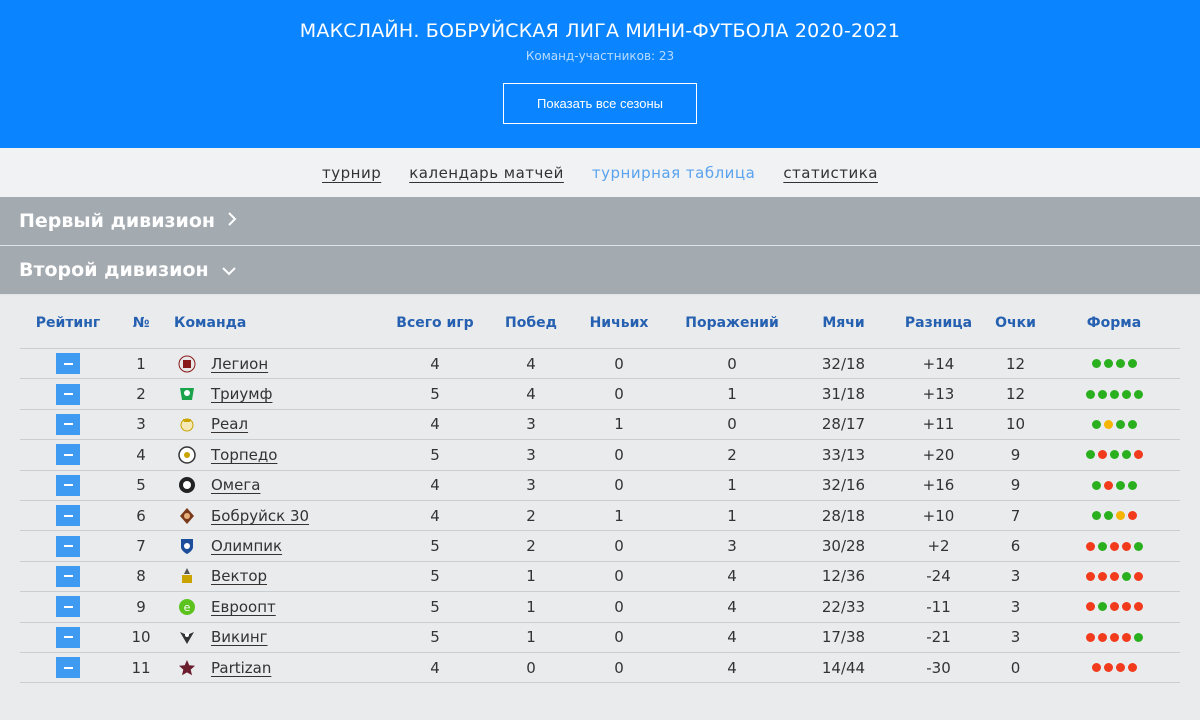 This screenshot has height=720, width=1200. Describe the element at coordinates (600, 577) in the screenshot. I see `table-row: 8 Вектор 5 1 0 4 12/36 -24 3` at that location.